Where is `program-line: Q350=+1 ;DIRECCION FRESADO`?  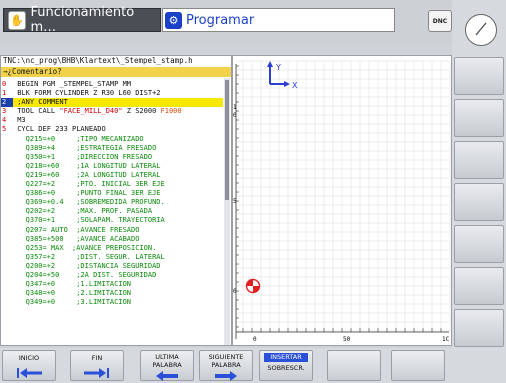 program-line: Q350=+1 ;DIRECCION FRESADO is located at coordinates (112, 157).